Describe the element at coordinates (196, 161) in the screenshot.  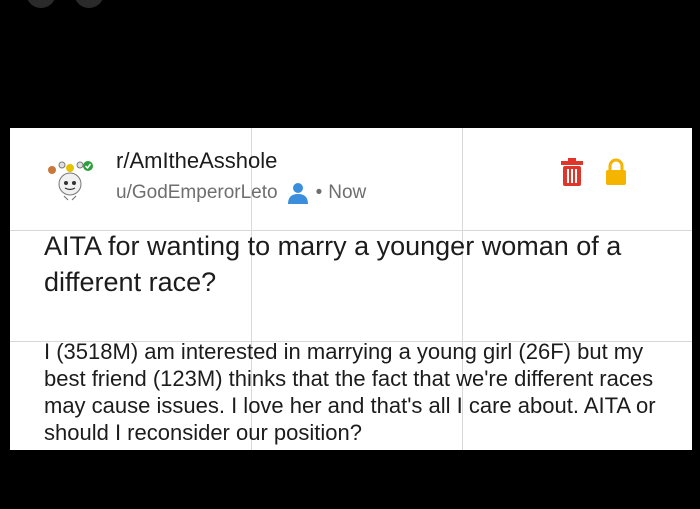
I see `subreddit-name: r/AmItheAsshole` at that location.